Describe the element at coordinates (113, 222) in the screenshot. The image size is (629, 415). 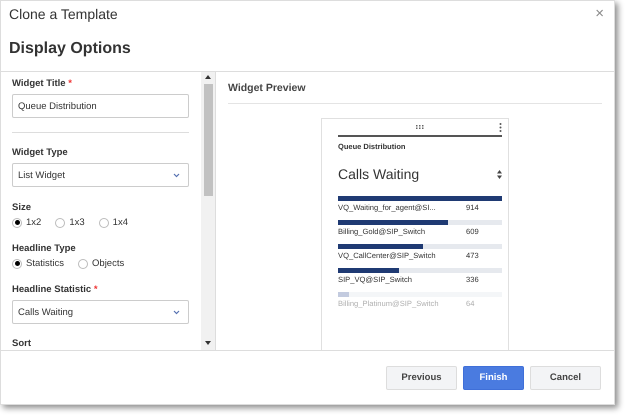
I see `radio-option: 1x4` at that location.